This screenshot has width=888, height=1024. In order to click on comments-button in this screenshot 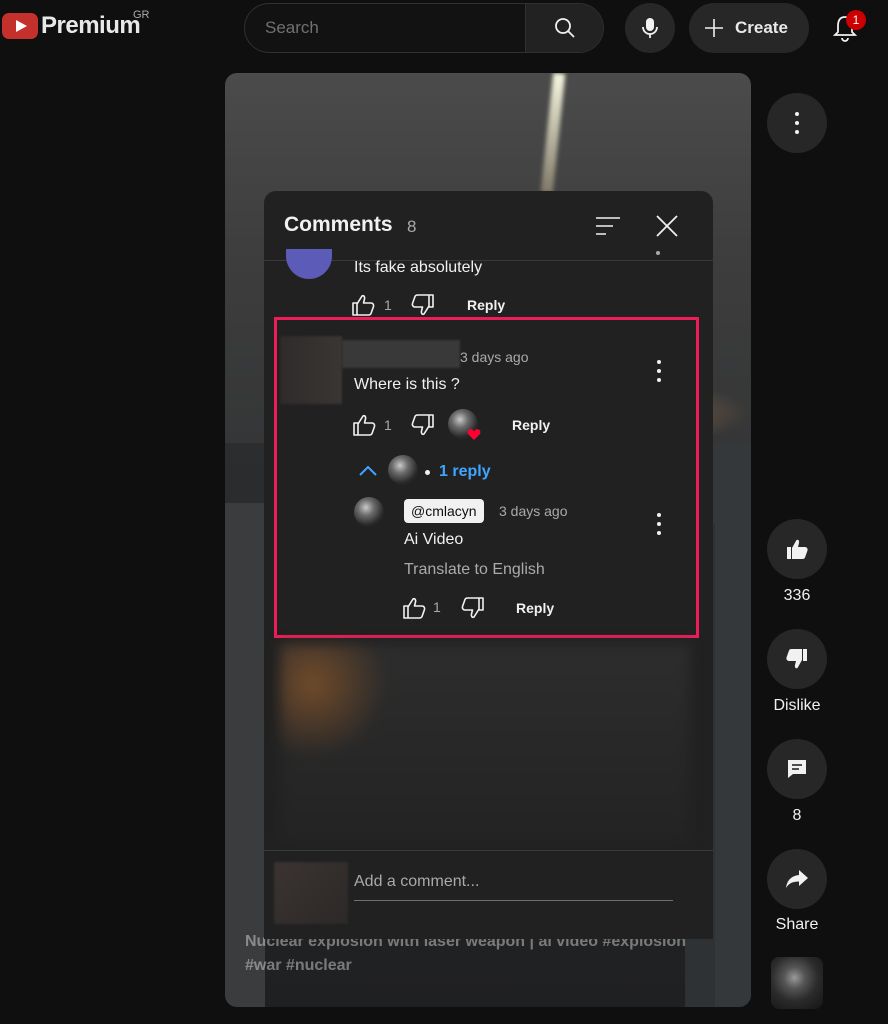, I will do `click(797, 769)`.